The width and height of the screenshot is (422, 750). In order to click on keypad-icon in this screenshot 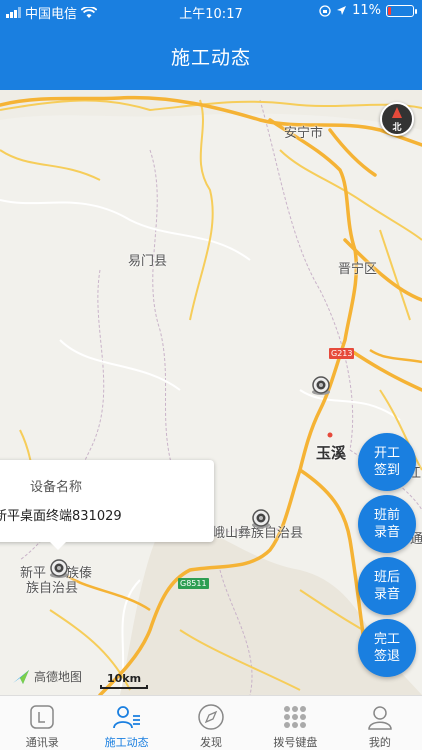, I will do `click(295, 716)`.